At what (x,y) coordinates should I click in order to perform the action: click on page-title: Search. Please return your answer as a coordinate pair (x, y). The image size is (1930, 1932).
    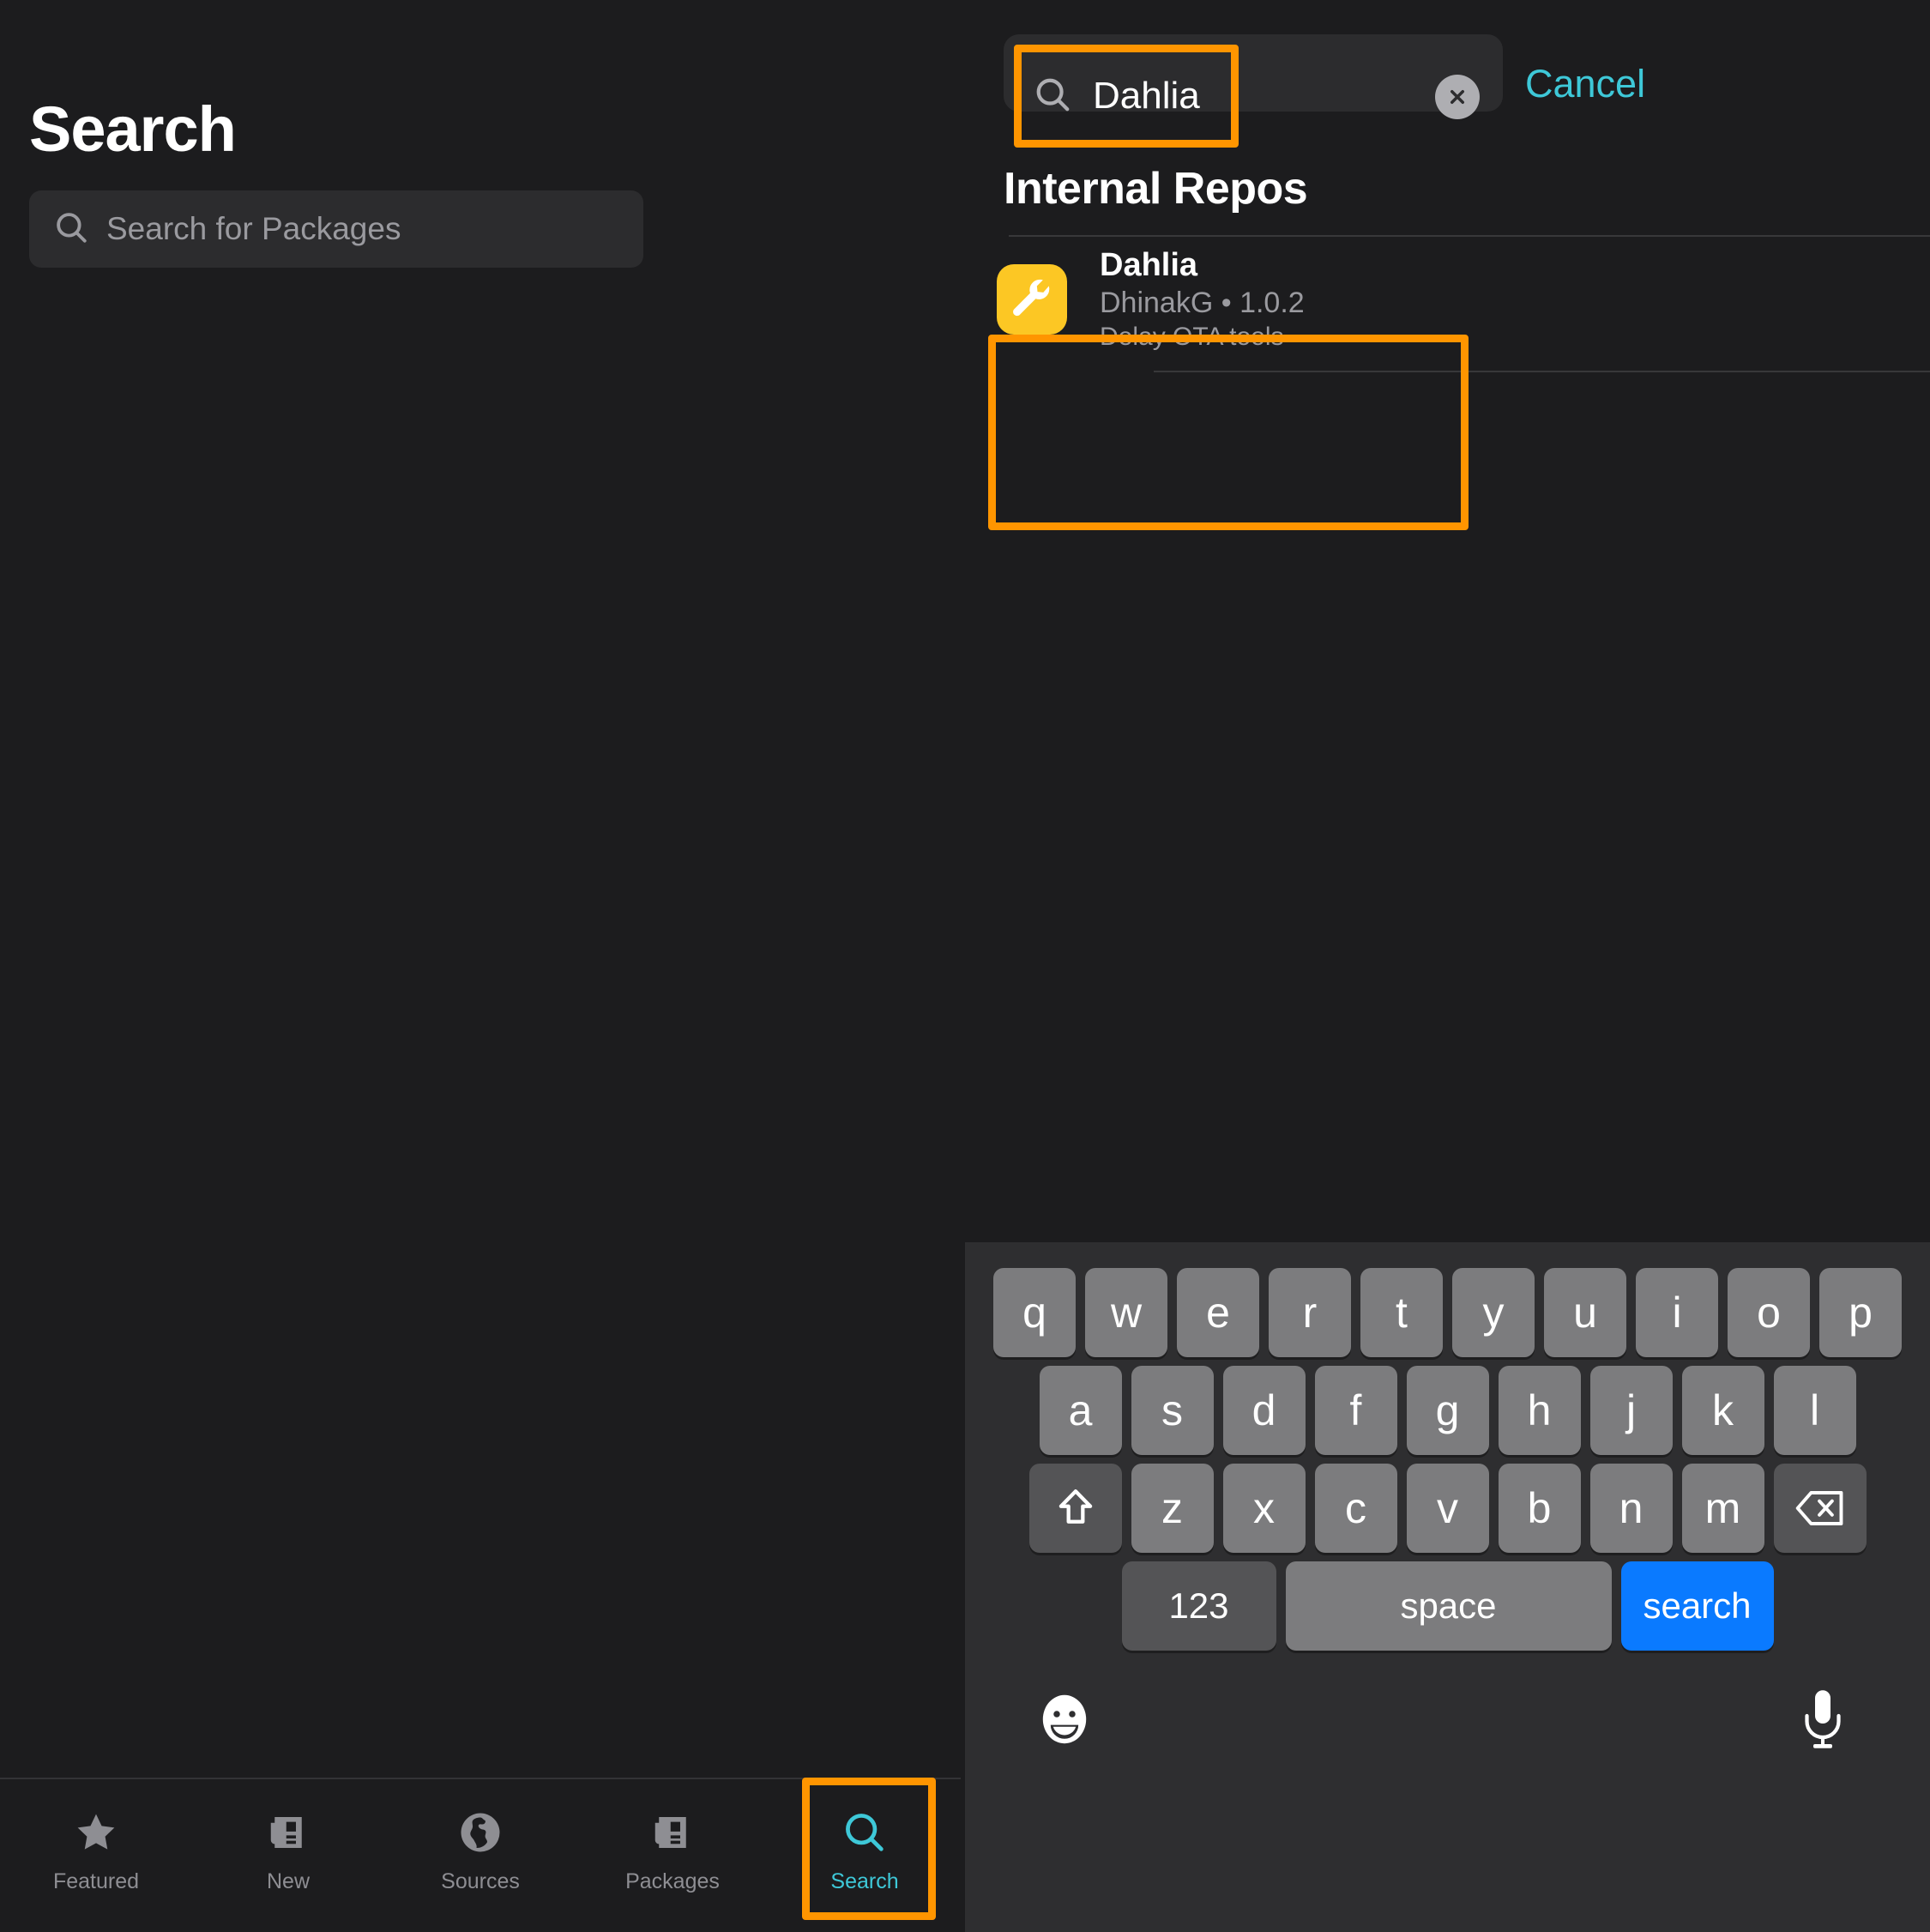
    Looking at the image, I should click on (133, 129).